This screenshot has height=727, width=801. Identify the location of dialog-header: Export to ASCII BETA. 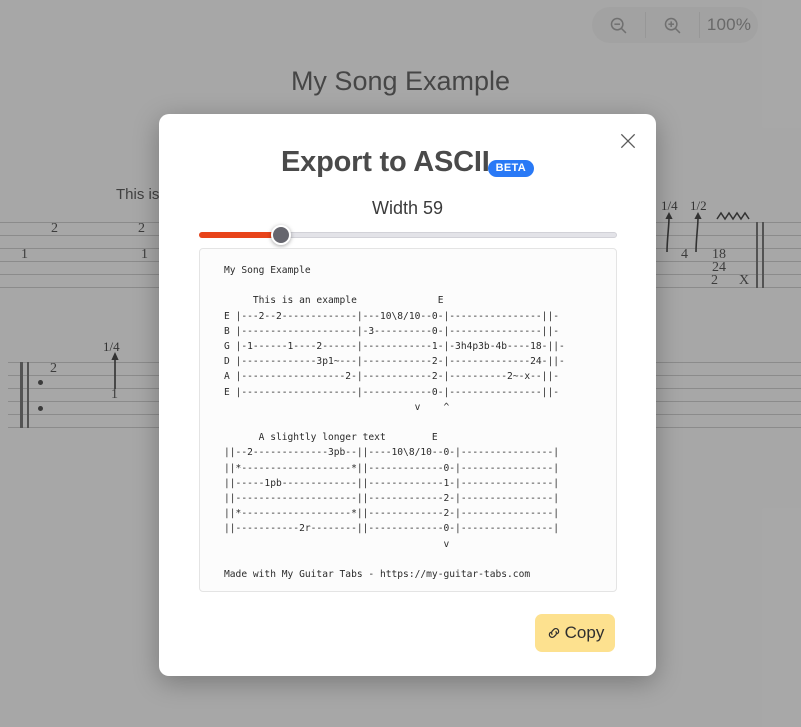
(407, 162).